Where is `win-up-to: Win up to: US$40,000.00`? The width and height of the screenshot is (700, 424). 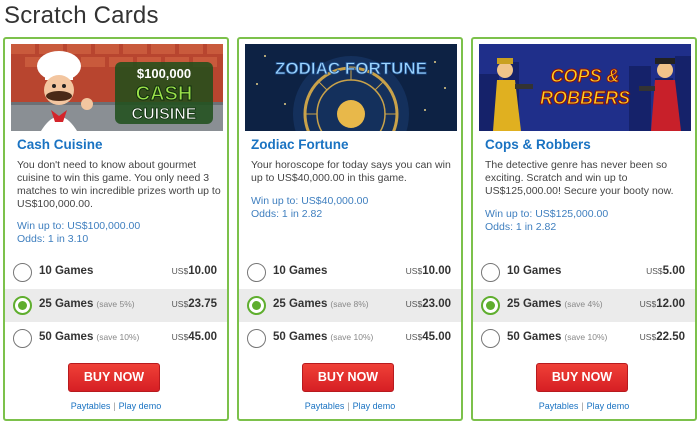
win-up-to: Win up to: US$40,000.00 is located at coordinates (310, 201).